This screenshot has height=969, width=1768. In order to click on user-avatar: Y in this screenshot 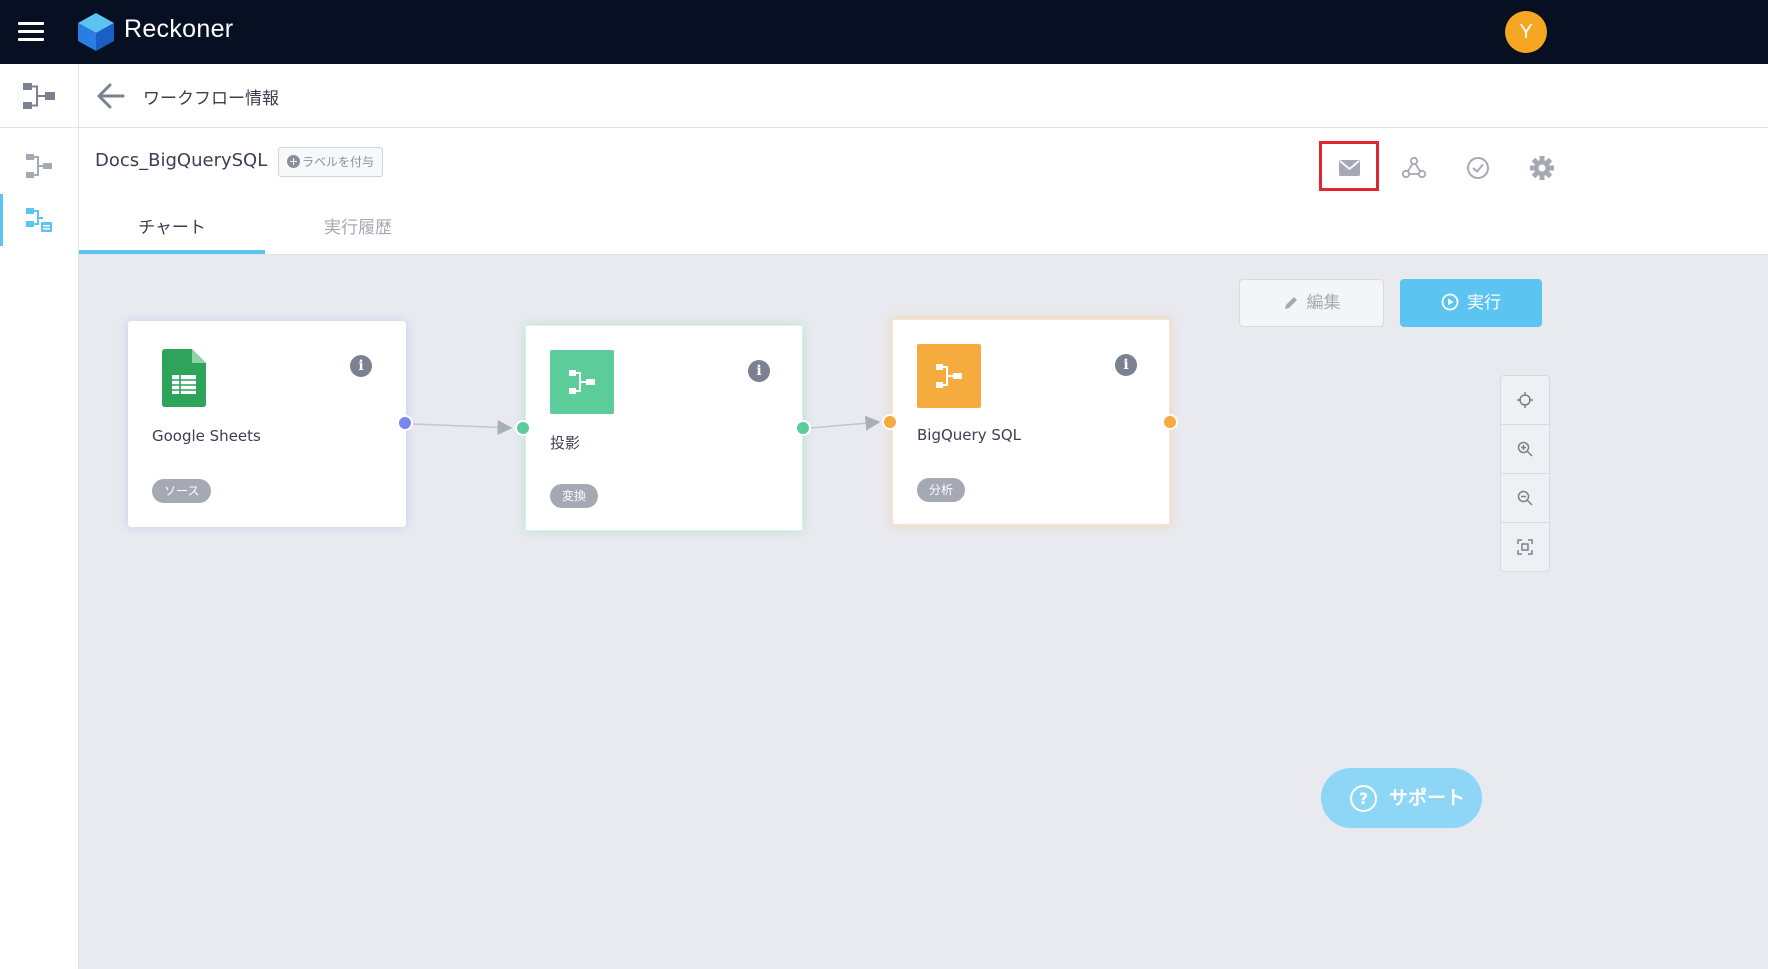, I will do `click(1526, 32)`.